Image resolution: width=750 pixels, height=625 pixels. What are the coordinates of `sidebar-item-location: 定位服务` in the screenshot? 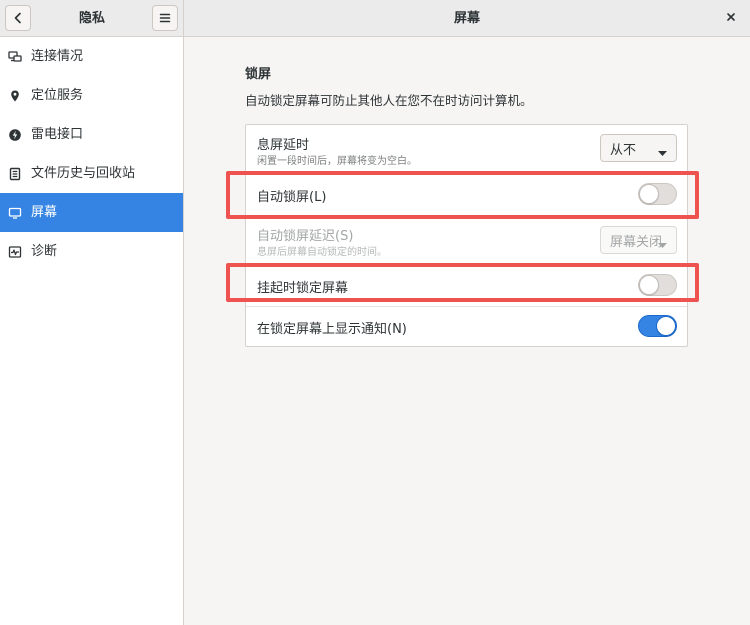 It's located at (91, 95).